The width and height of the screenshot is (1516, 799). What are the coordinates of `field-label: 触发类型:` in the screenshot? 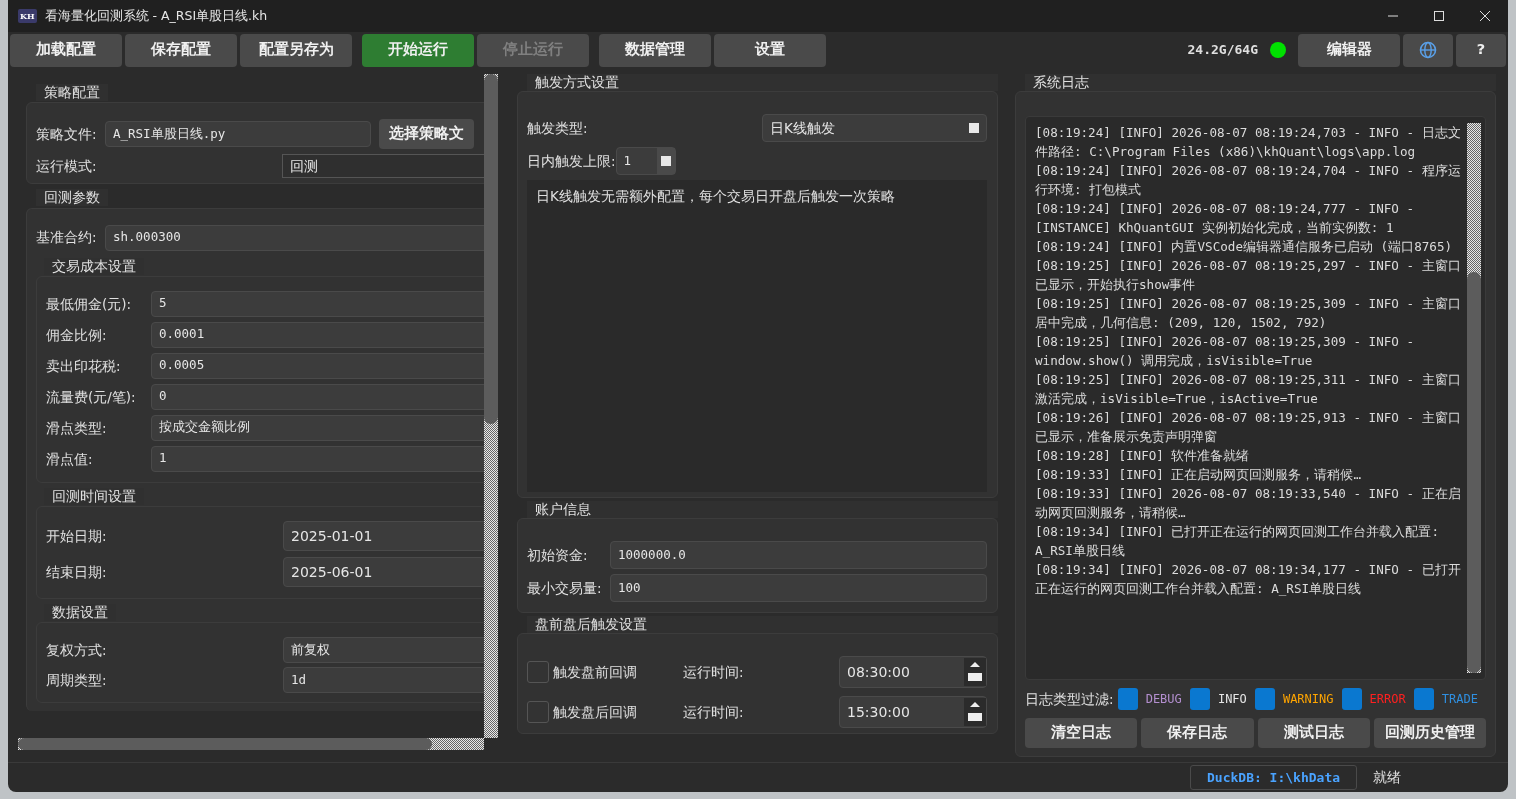 It's located at (558, 128).